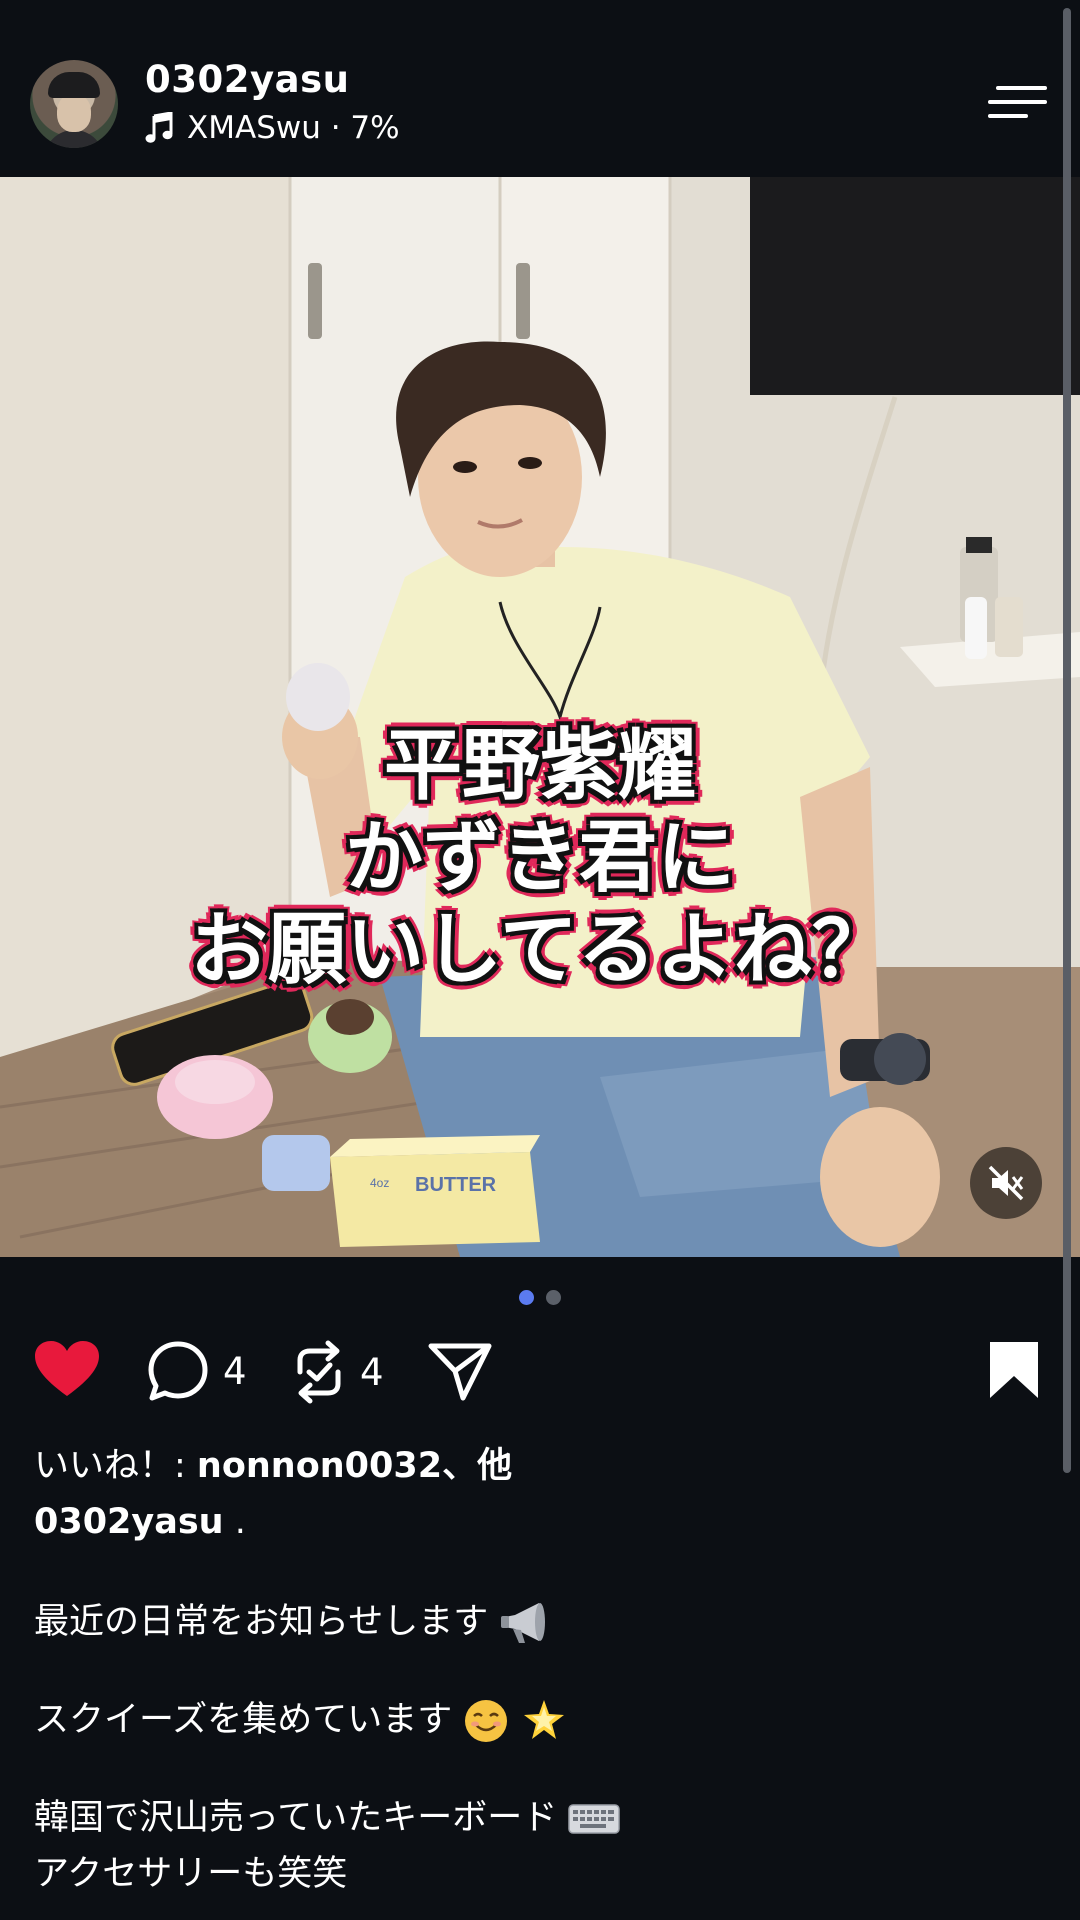 The width and height of the screenshot is (1080, 1920). I want to click on smiling-face-icon, so click(486, 1721).